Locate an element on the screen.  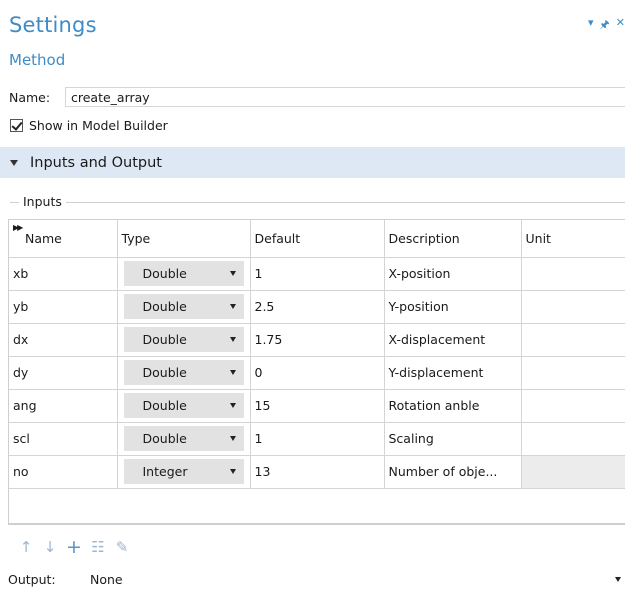
cell-description: Y-displacement is located at coordinates (453, 373).